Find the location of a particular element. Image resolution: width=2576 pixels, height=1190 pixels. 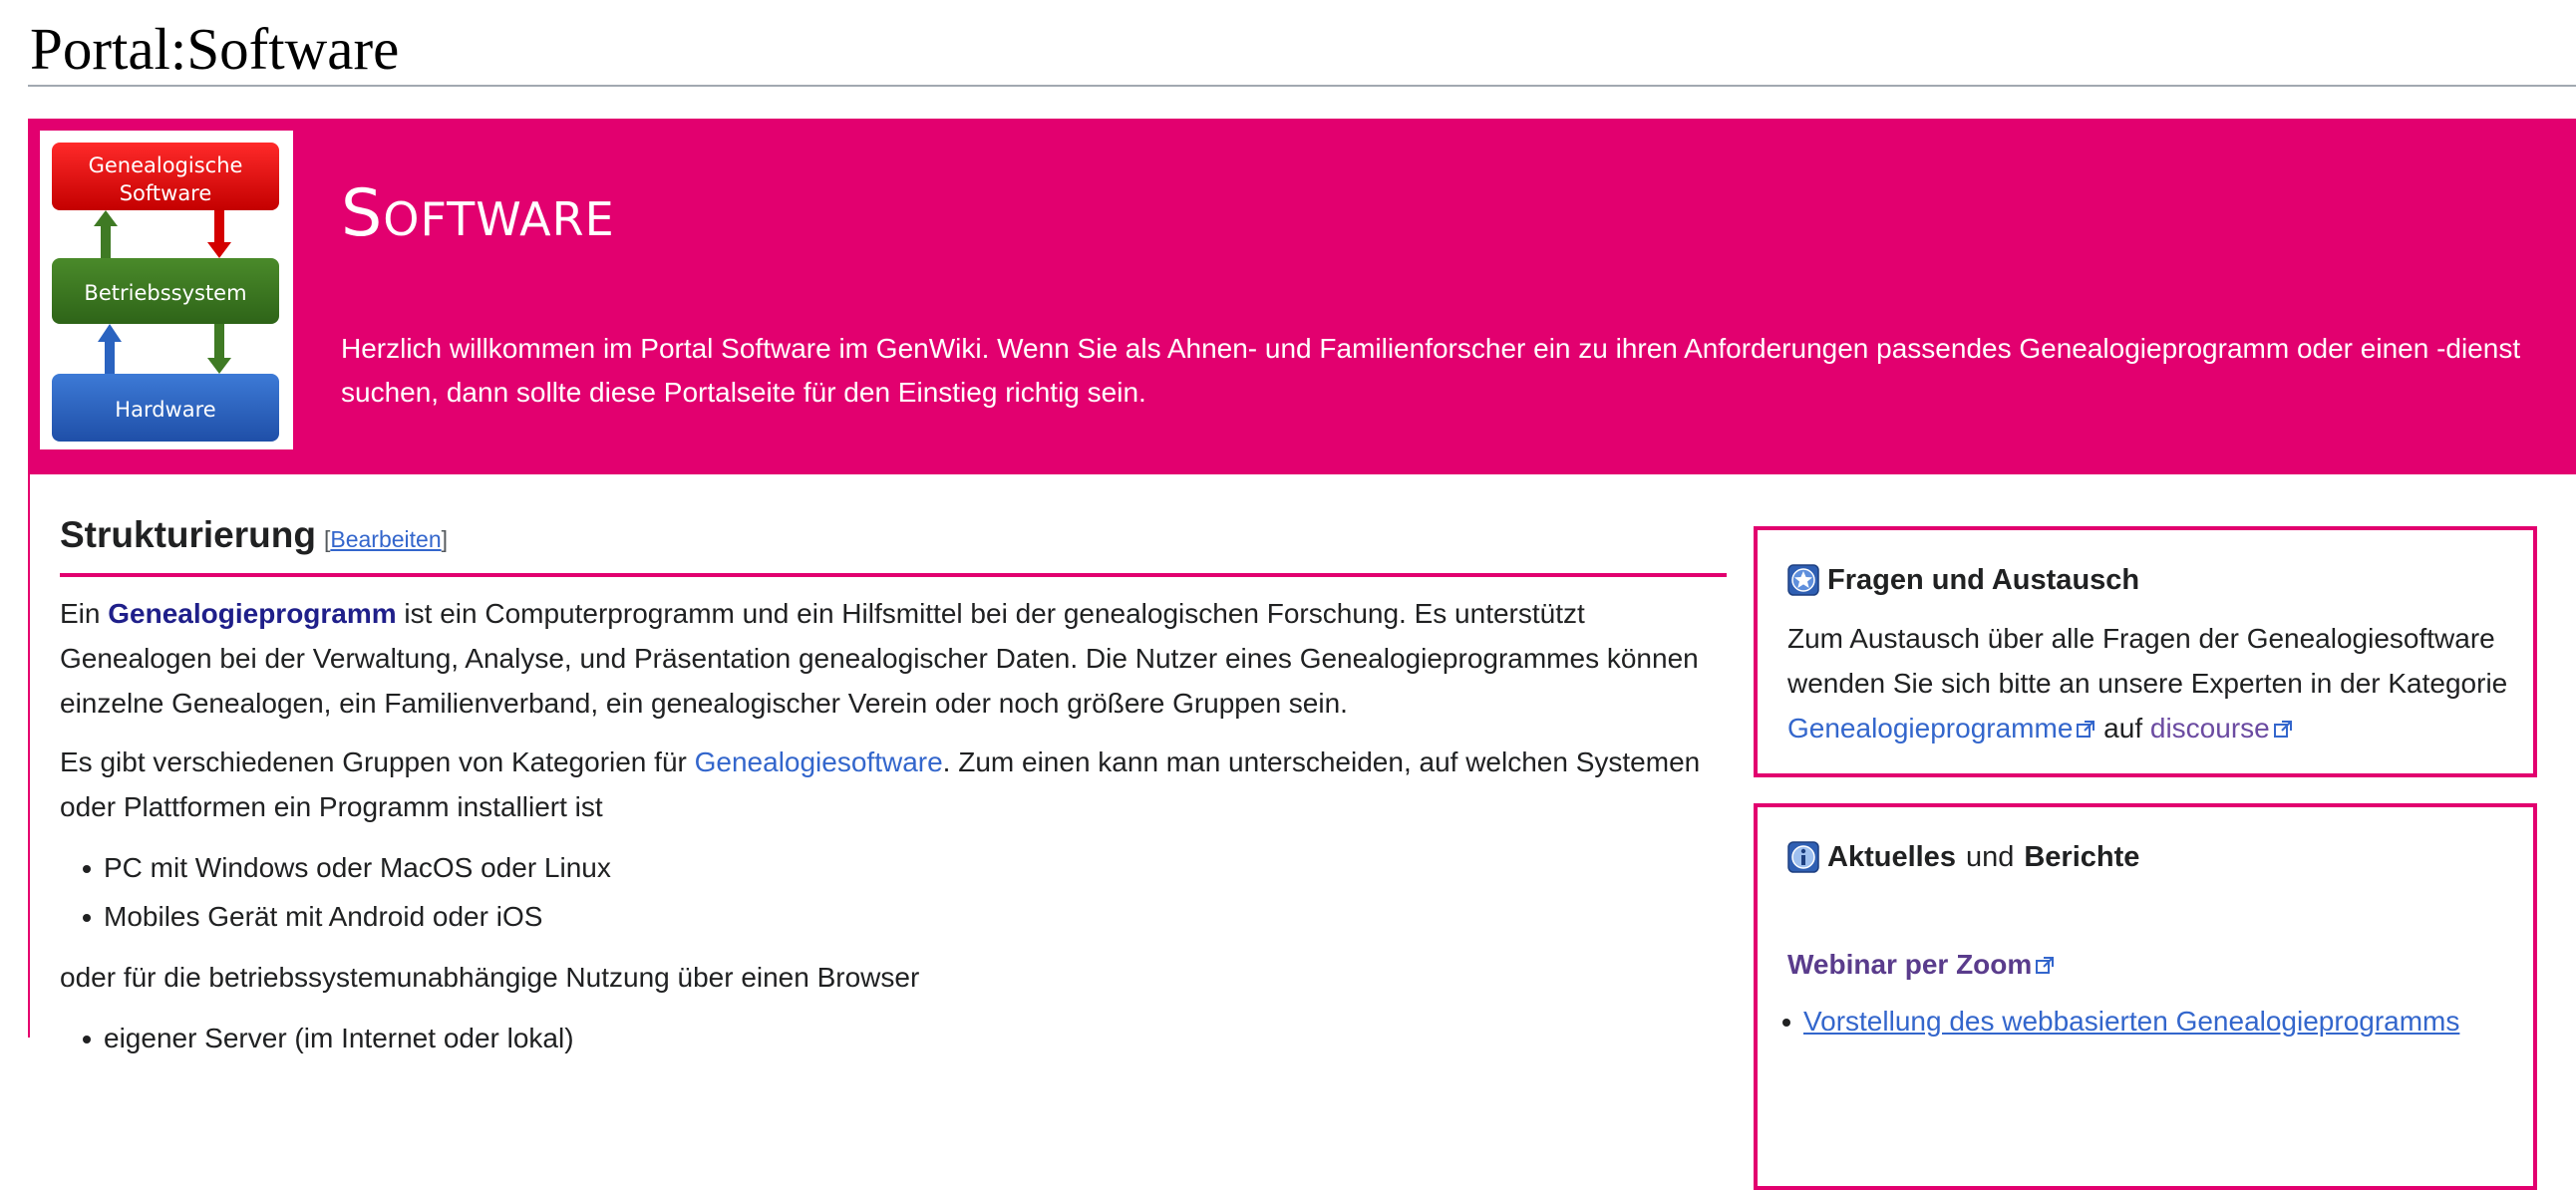

diagram-label-software-1: Genealogische is located at coordinates (166, 165).